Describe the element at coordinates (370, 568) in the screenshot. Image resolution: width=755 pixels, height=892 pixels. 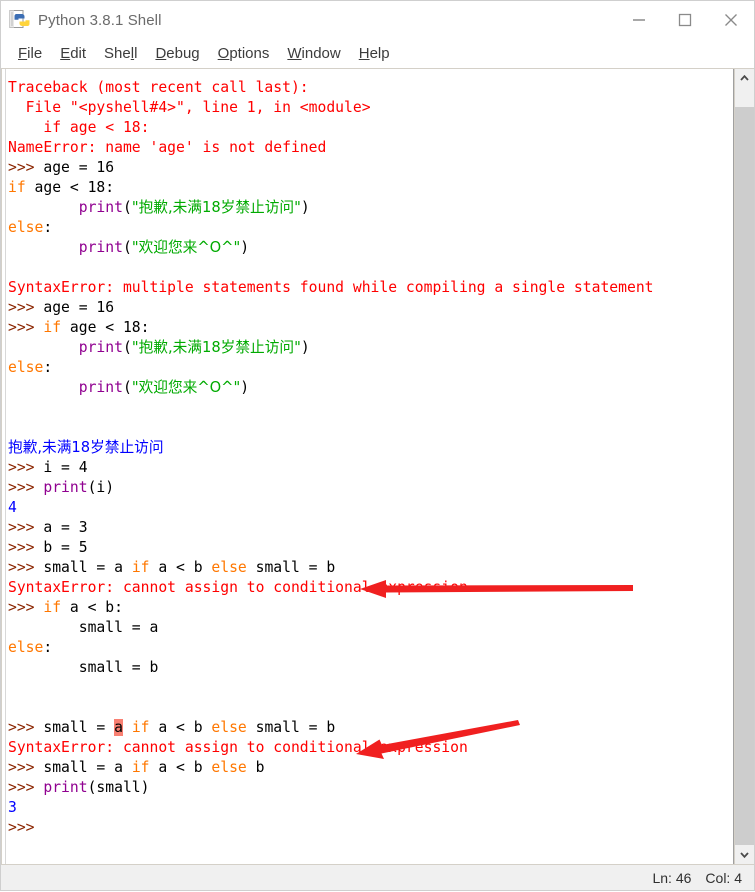
I see `console-line: >>> small = a if a < b else small = b` at that location.